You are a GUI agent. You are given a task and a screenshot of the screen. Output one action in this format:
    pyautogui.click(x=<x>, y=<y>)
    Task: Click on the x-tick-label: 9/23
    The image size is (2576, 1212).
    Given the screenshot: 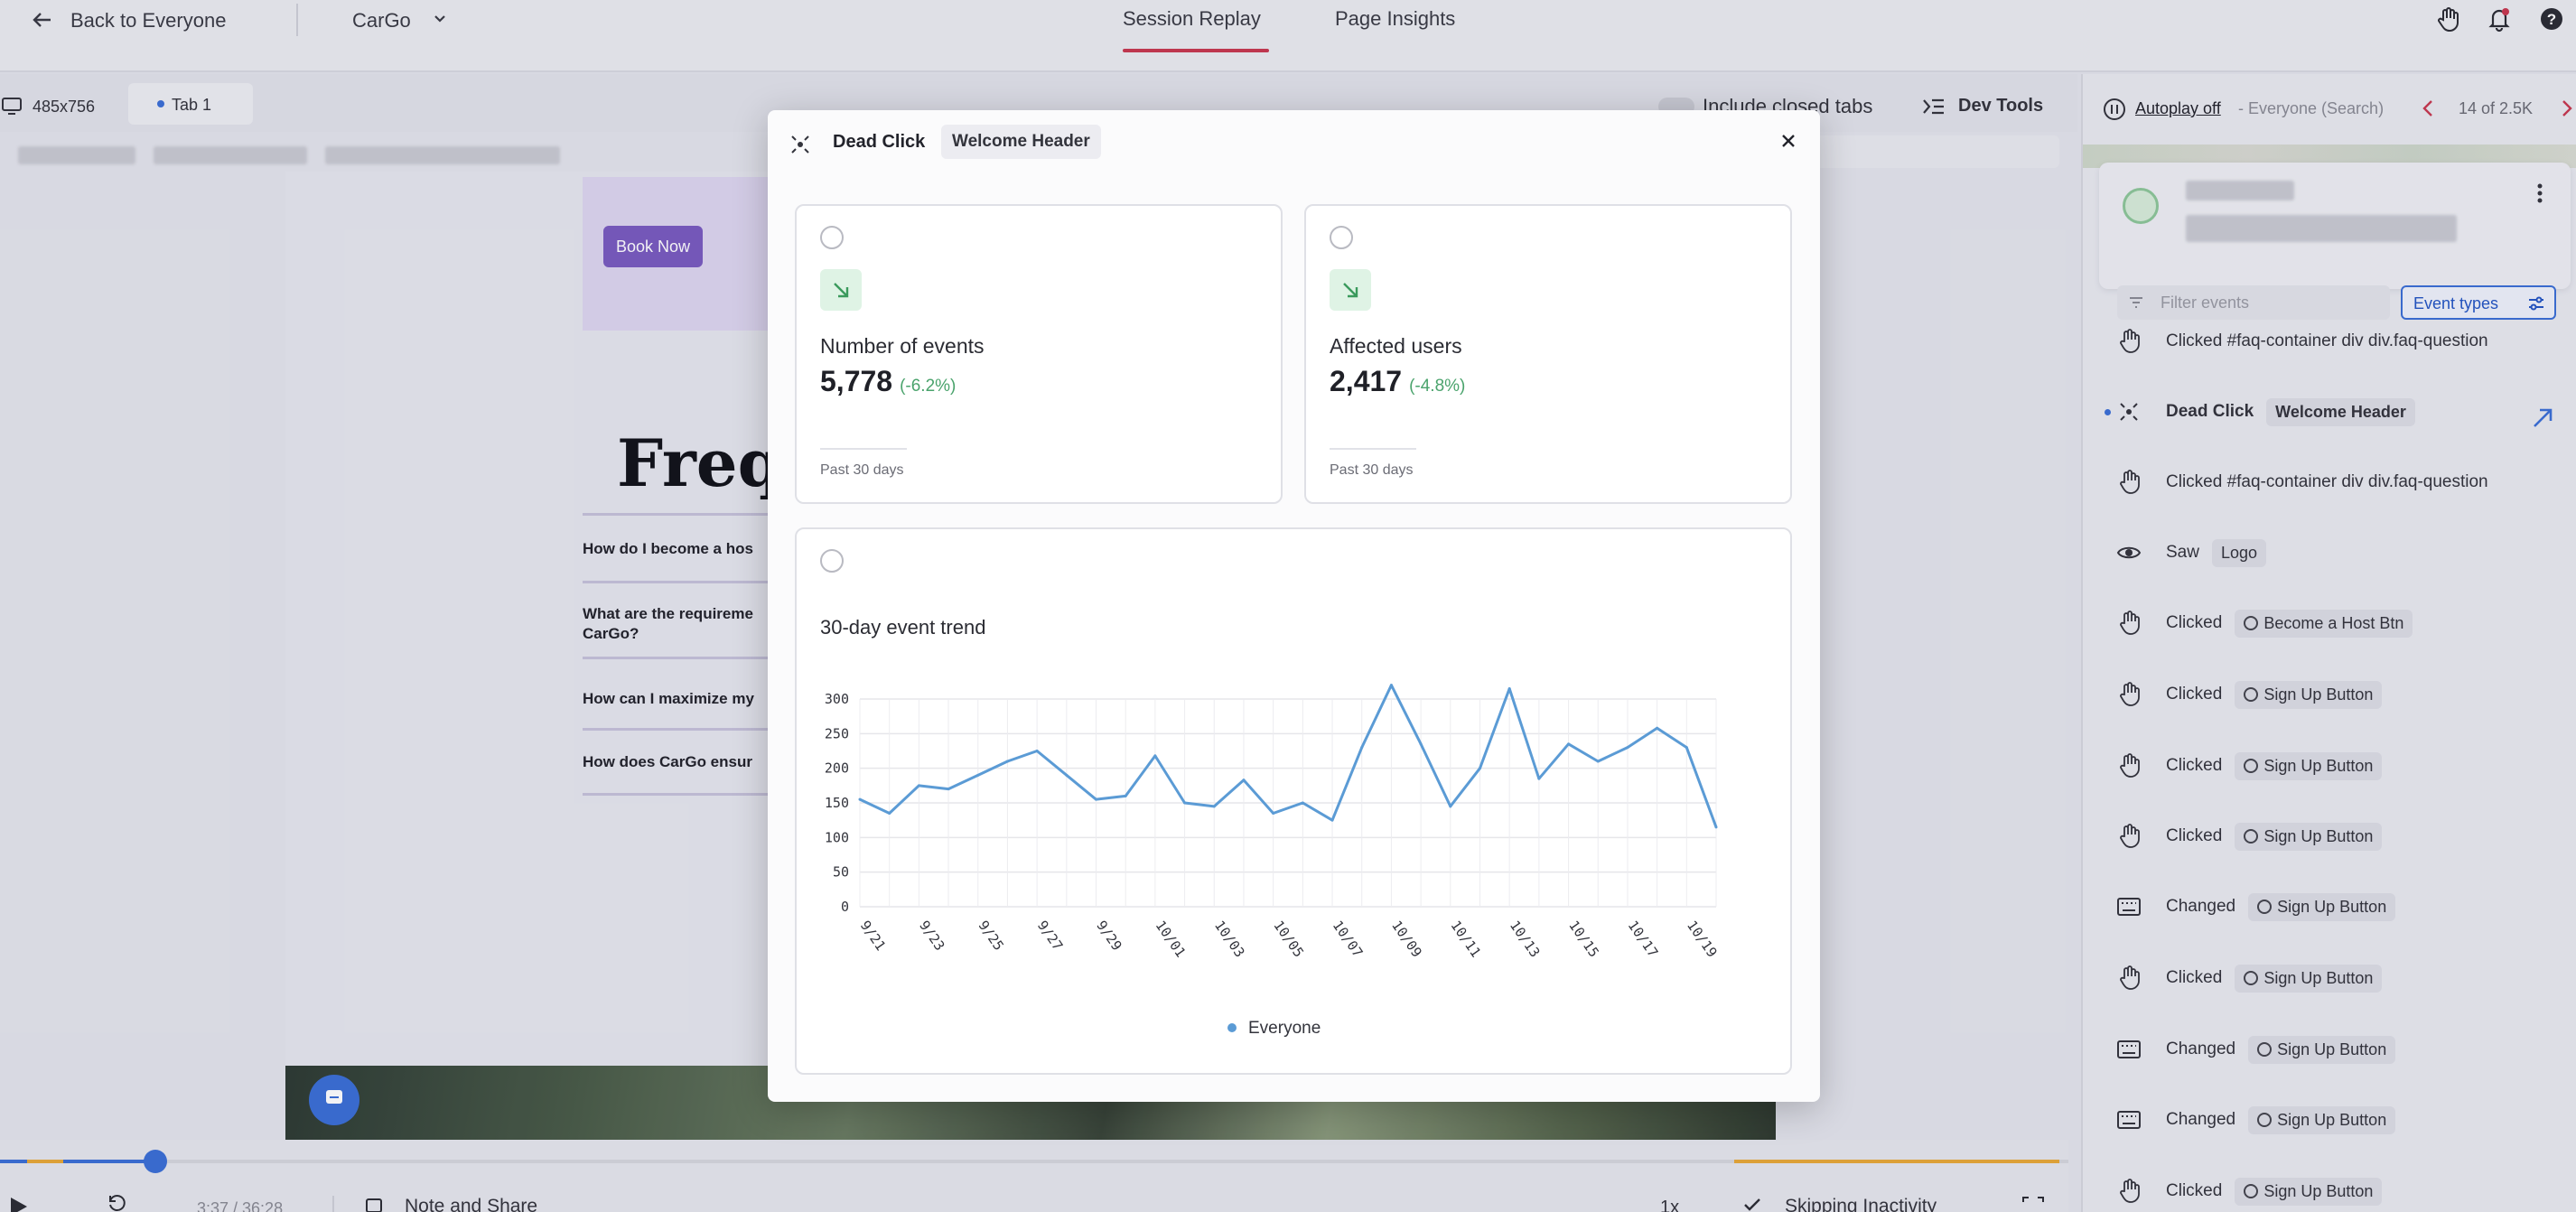 What is the action you would take?
    pyautogui.click(x=932, y=936)
    